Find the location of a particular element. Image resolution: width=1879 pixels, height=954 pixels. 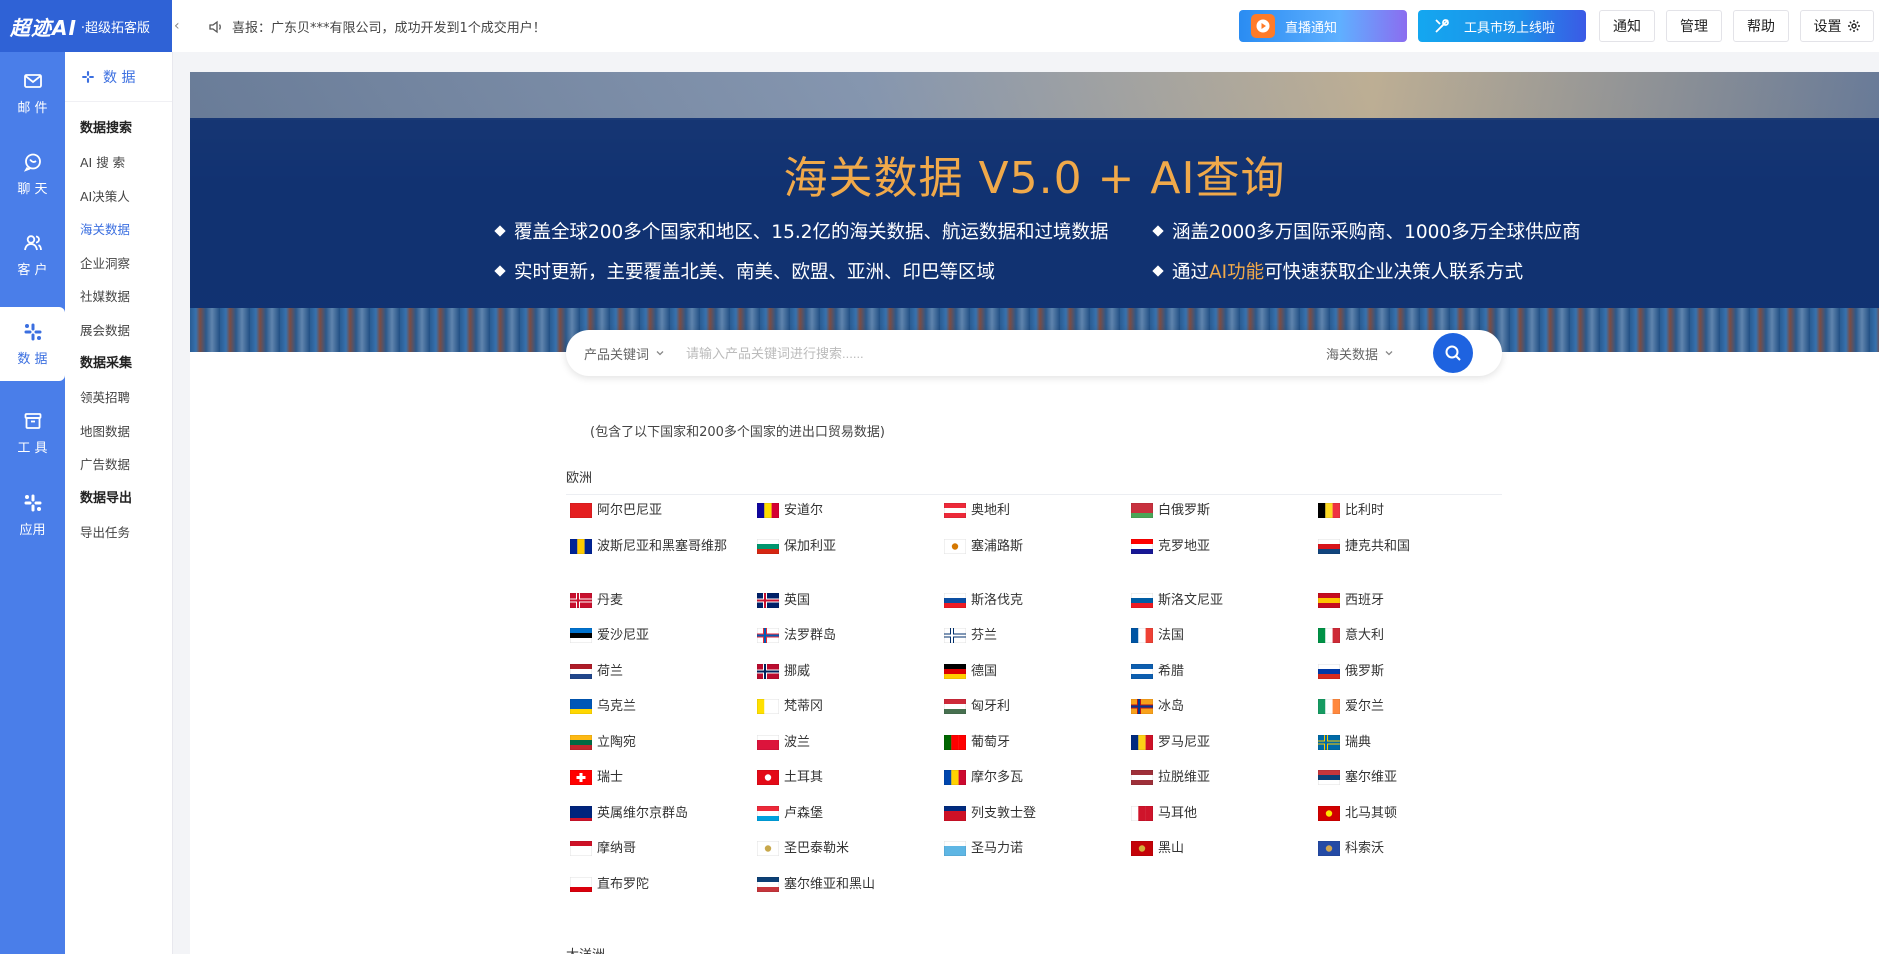

mail-icon is located at coordinates (32, 80).